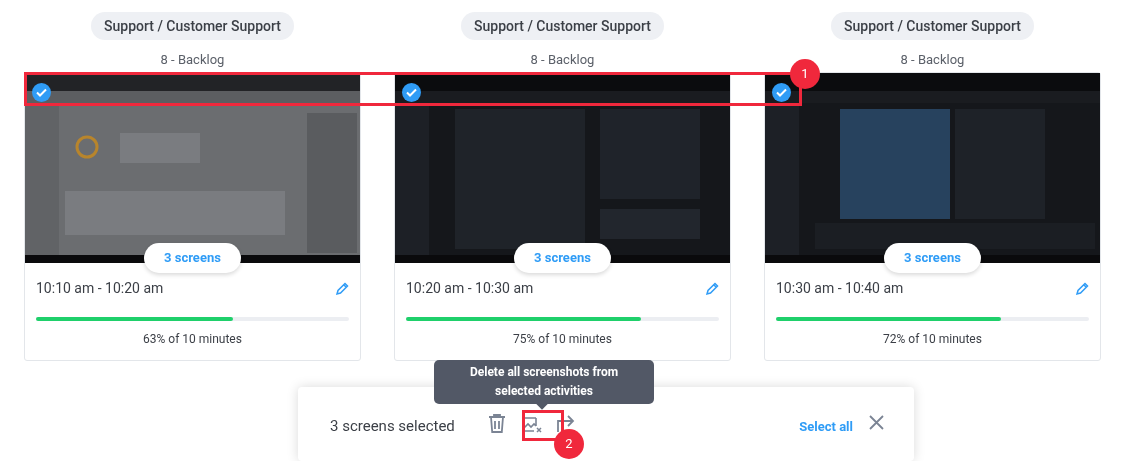 This screenshot has width=1122, height=461. What do you see at coordinates (392, 426) in the screenshot?
I see `selection-count: 3 screens selected` at bounding box center [392, 426].